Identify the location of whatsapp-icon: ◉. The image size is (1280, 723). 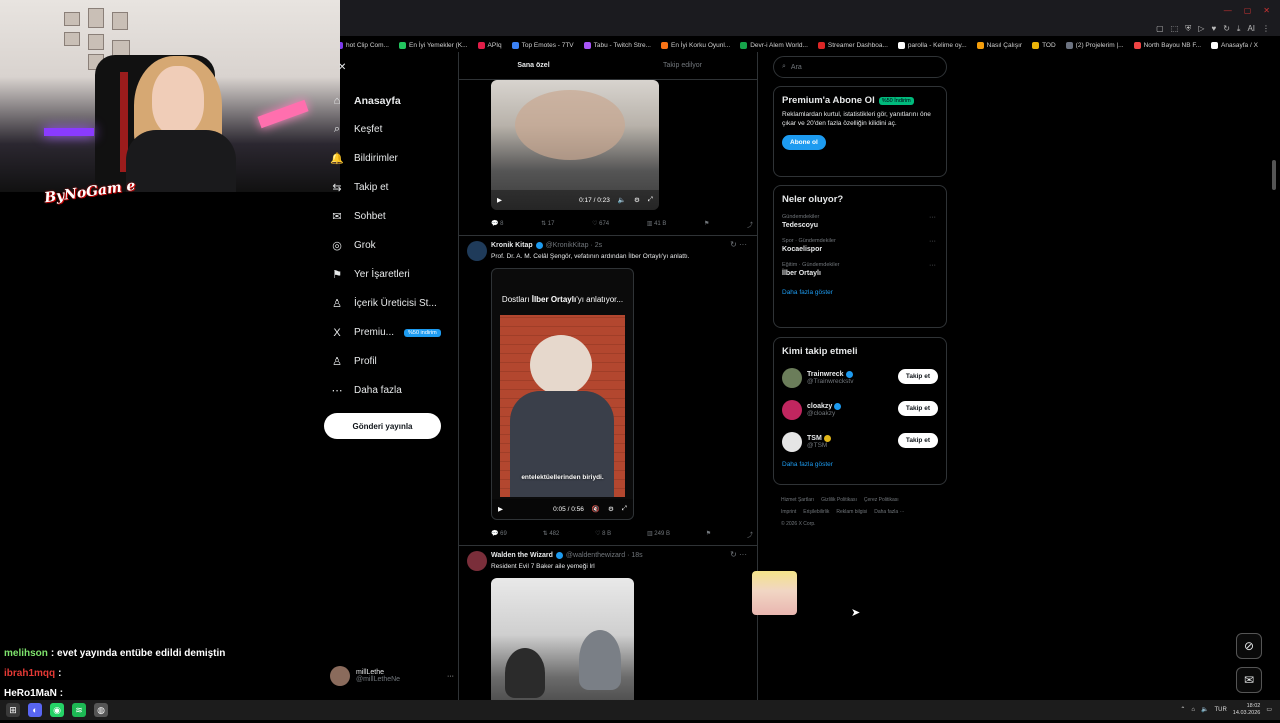
(57, 710).